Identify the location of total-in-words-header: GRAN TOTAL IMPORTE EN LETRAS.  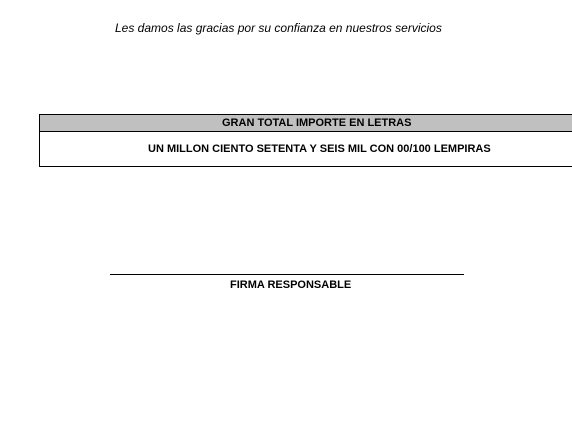
(306, 123).